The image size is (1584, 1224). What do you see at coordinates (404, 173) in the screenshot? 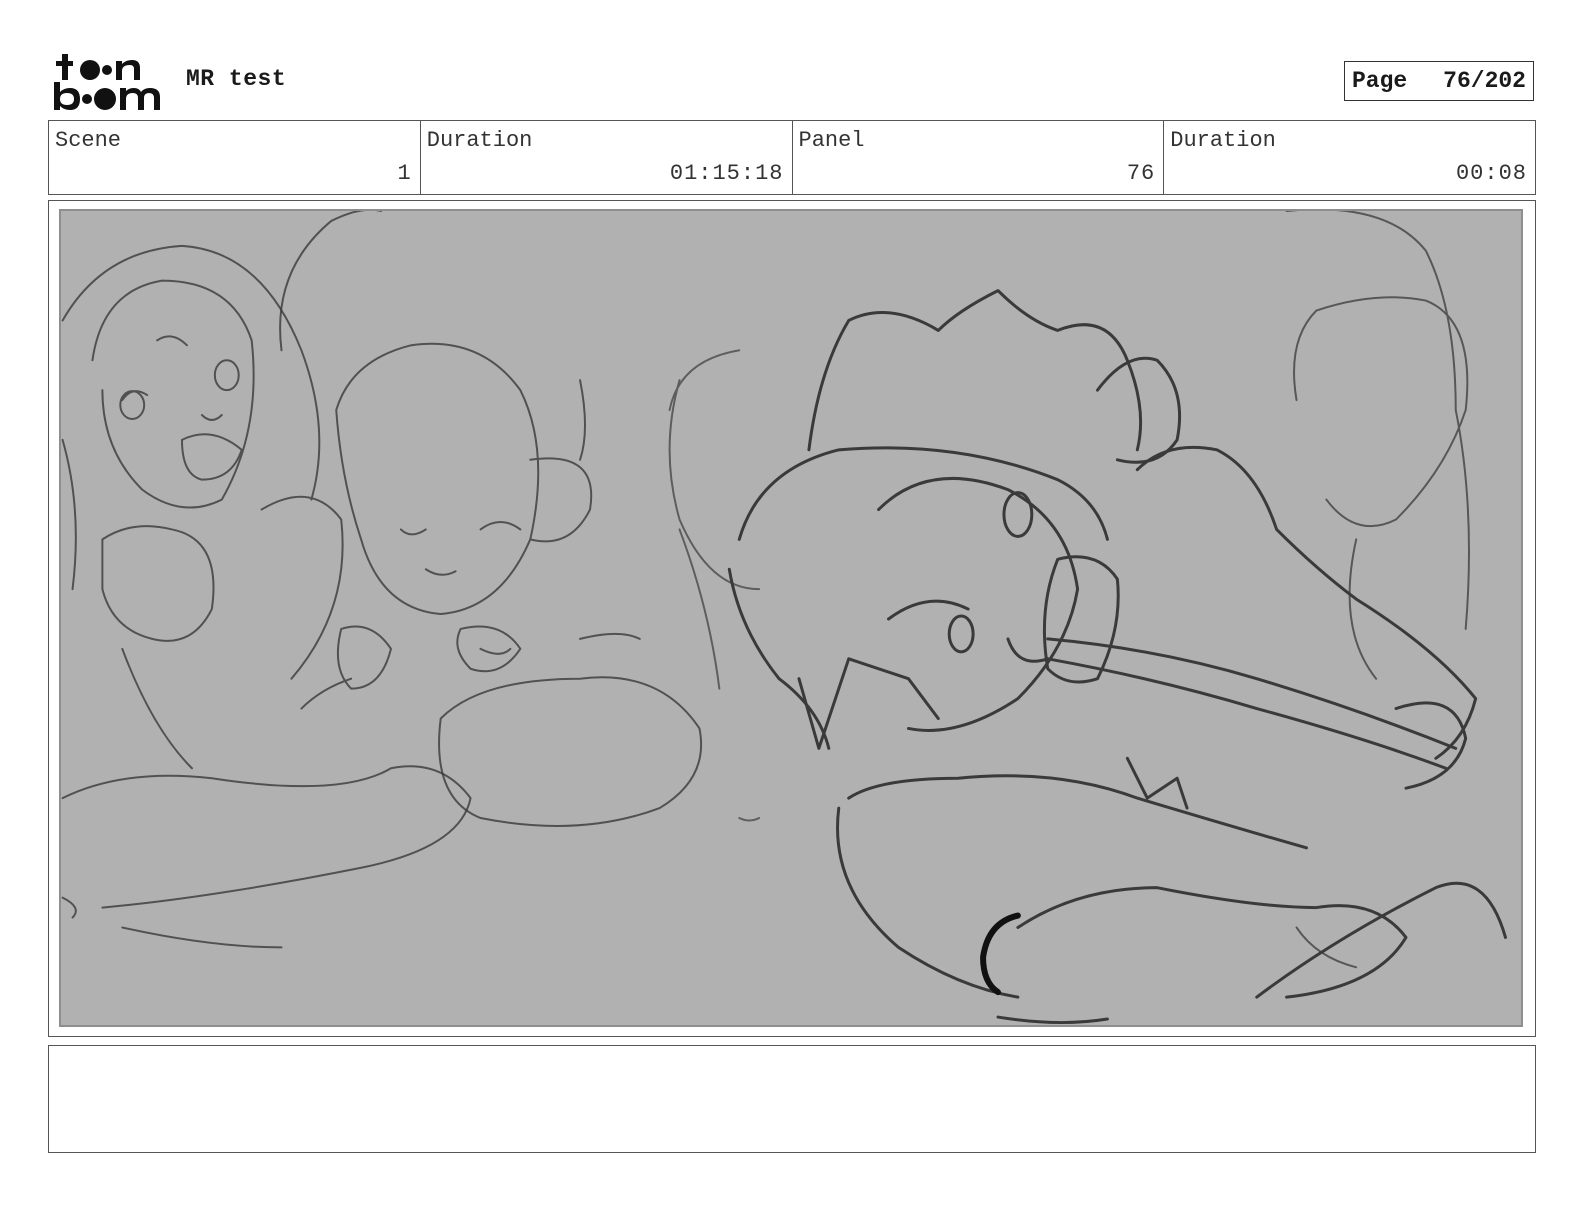
I see `scene-value: 1` at bounding box center [404, 173].